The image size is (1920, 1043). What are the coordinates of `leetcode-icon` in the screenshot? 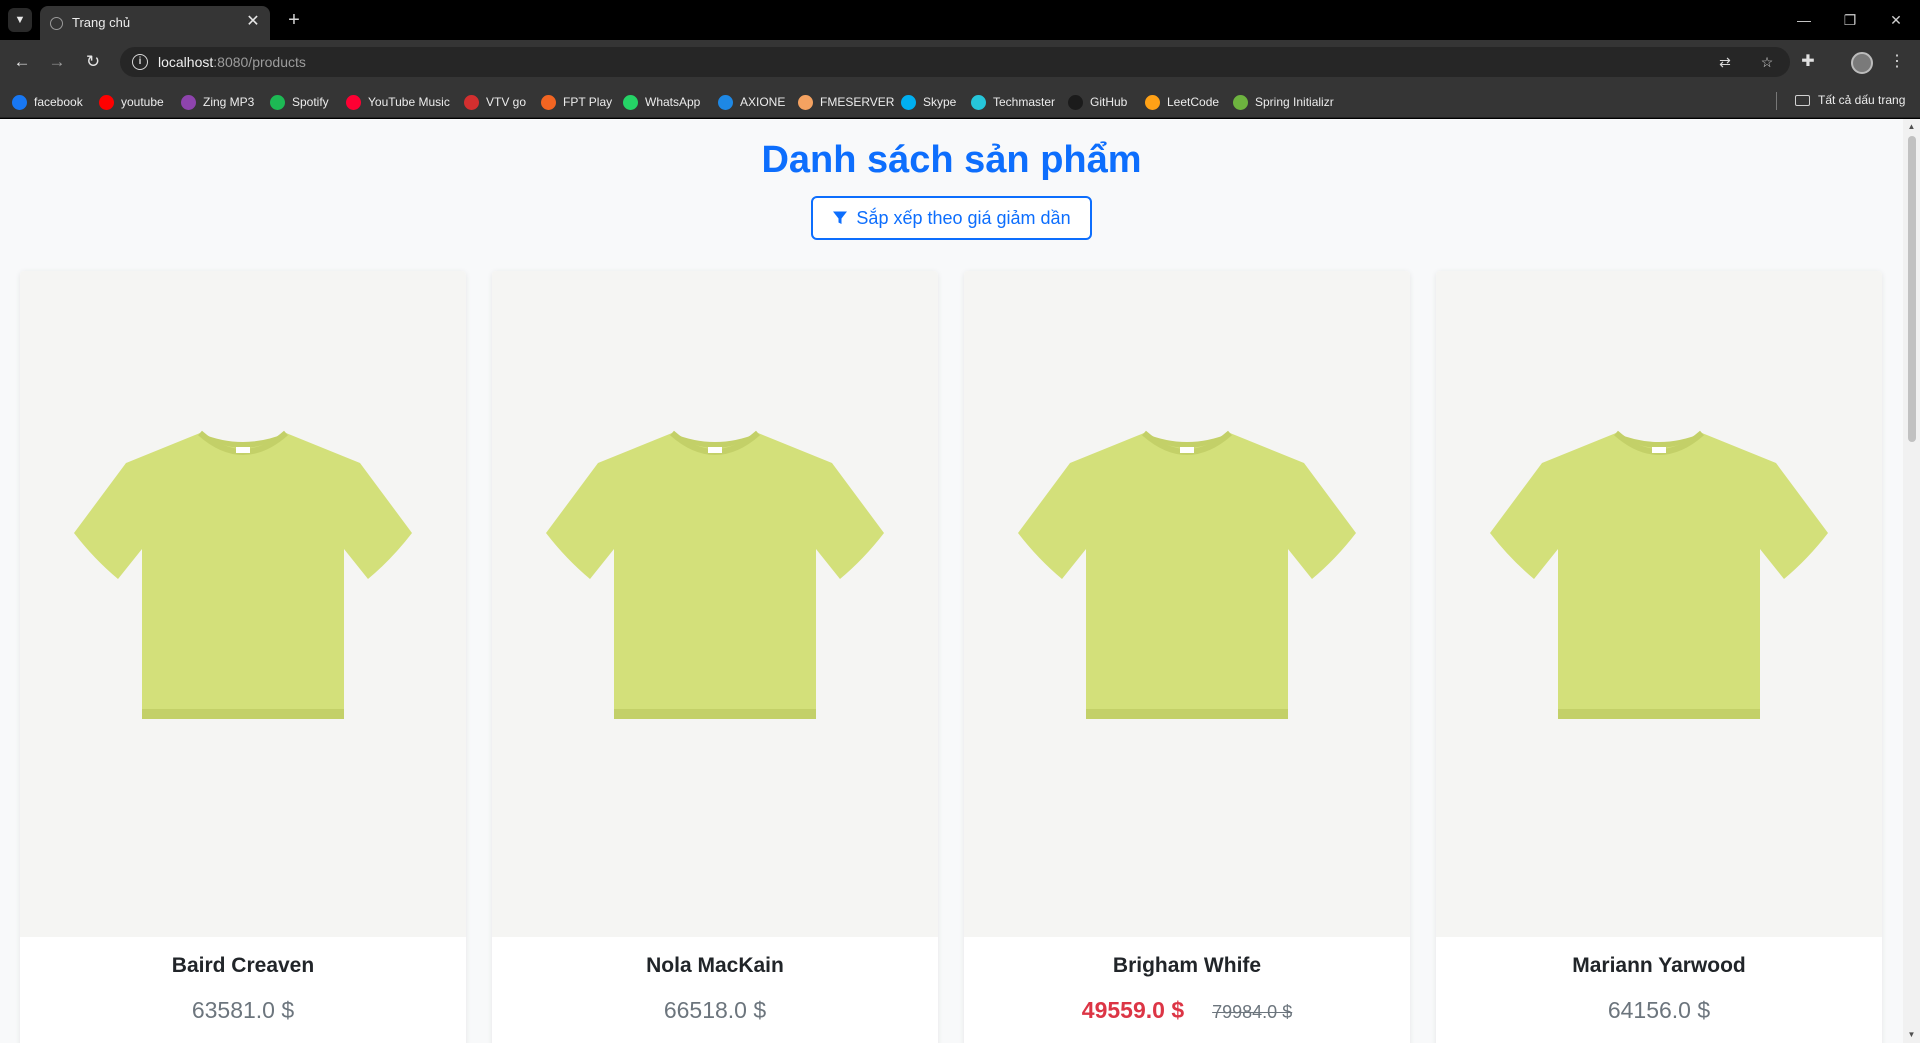 It's located at (1152, 102).